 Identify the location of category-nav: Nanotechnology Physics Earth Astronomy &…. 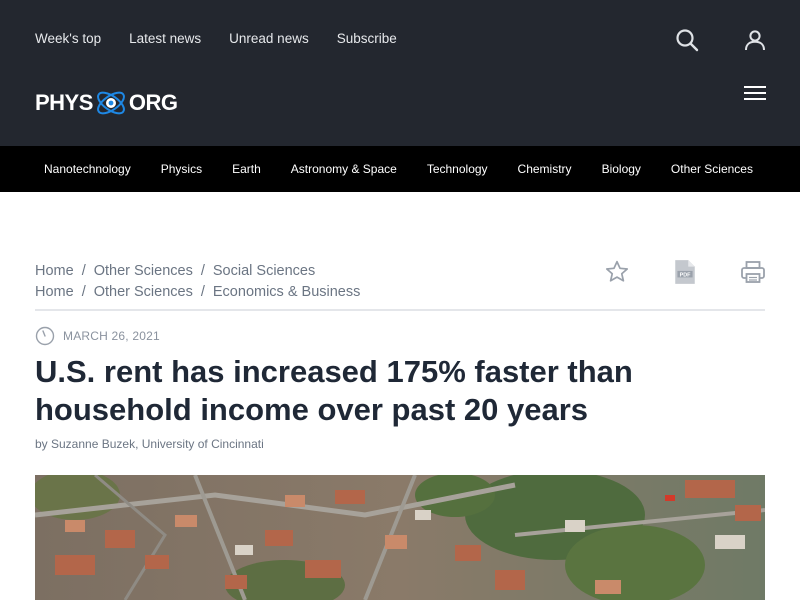
(400, 169).